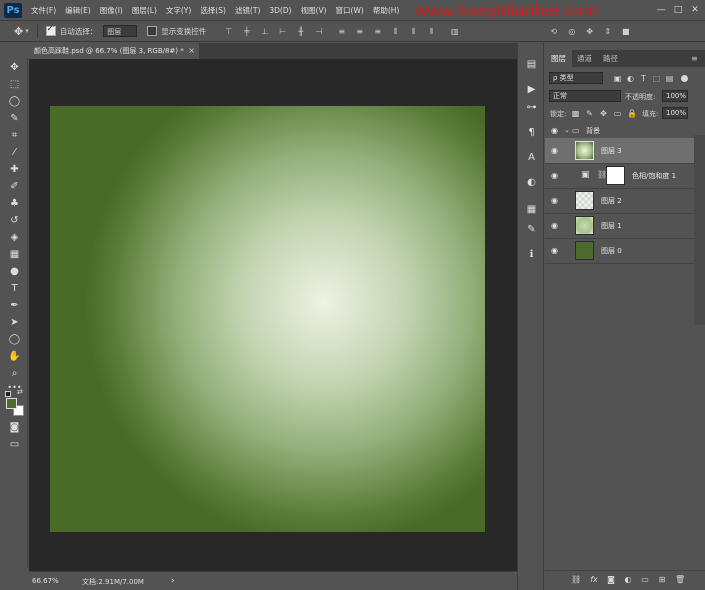 The height and width of the screenshot is (590, 705). Describe the element at coordinates (178, 10) in the screenshot. I see `menu-type: 文字(Y)` at that location.